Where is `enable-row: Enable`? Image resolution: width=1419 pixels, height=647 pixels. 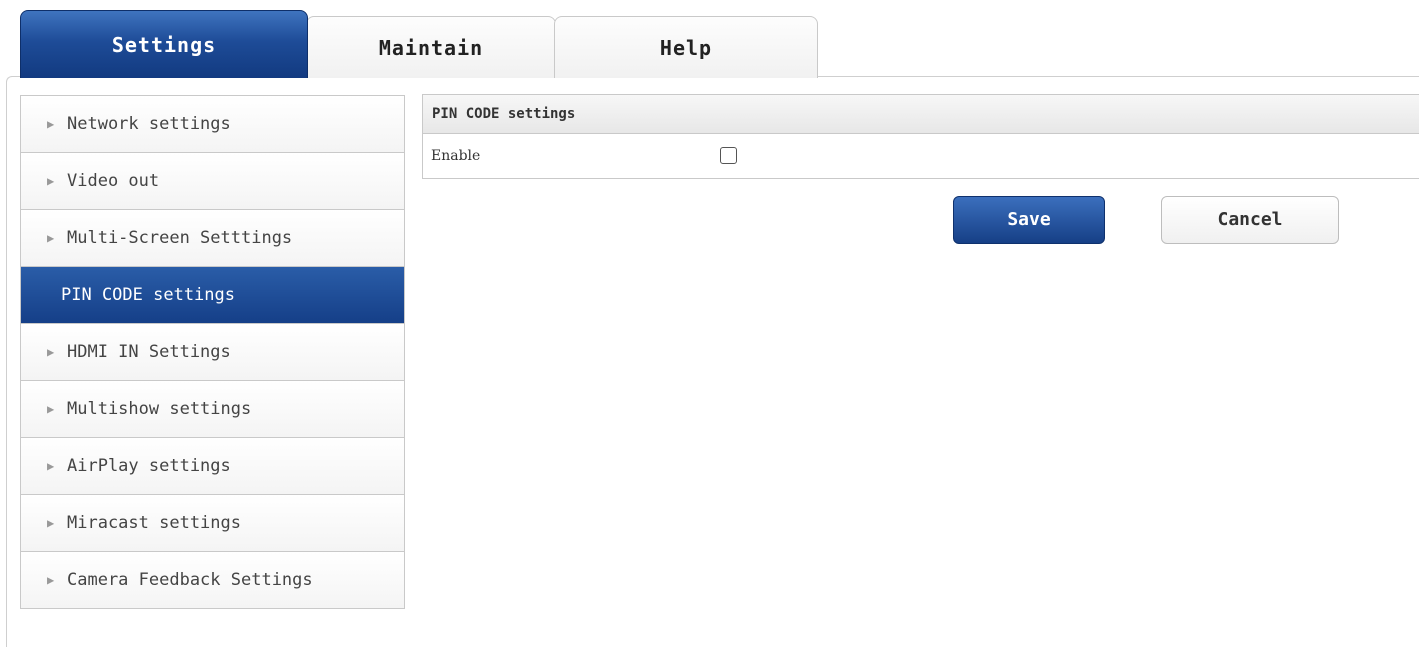
enable-row: Enable is located at coordinates (921, 156).